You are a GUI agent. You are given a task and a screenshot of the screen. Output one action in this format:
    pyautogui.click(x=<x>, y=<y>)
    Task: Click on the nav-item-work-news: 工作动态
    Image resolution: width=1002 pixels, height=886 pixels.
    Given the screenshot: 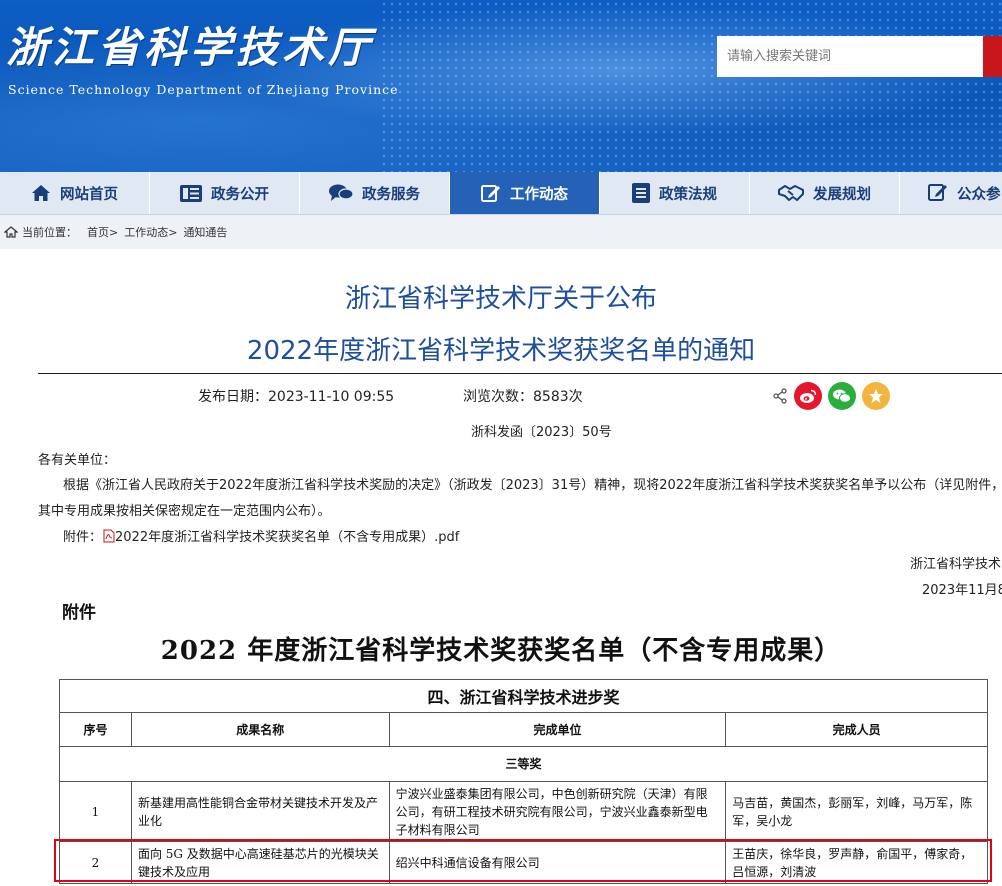 What is the action you would take?
    pyautogui.click(x=525, y=193)
    